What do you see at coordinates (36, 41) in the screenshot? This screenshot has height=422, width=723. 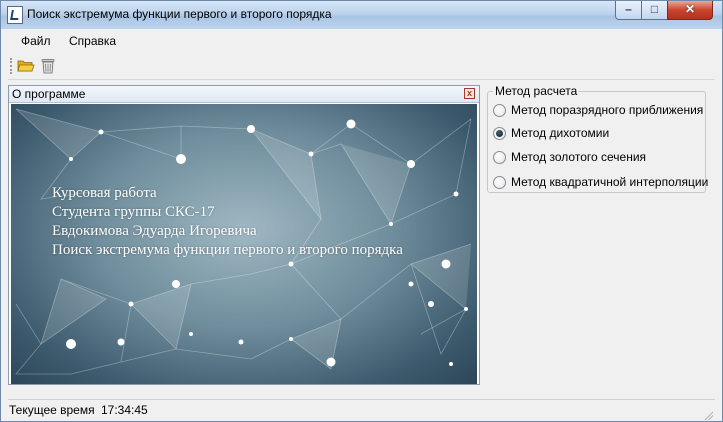 I see `menu-file: Файл` at bounding box center [36, 41].